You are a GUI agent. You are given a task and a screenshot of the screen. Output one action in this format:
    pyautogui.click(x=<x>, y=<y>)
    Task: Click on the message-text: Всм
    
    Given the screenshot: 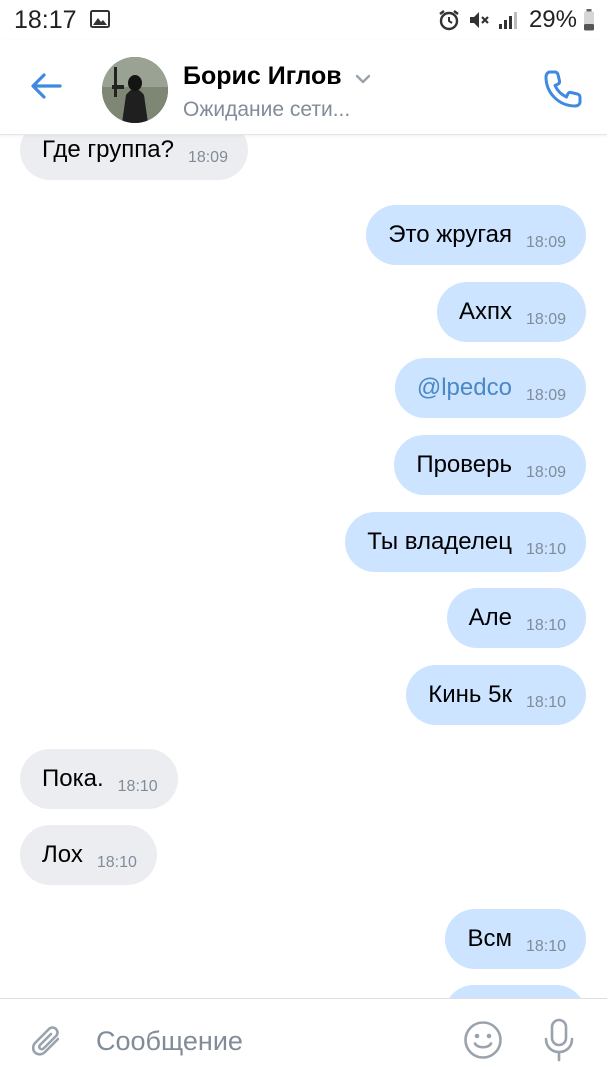 What is the action you would take?
    pyautogui.click(x=489, y=938)
    